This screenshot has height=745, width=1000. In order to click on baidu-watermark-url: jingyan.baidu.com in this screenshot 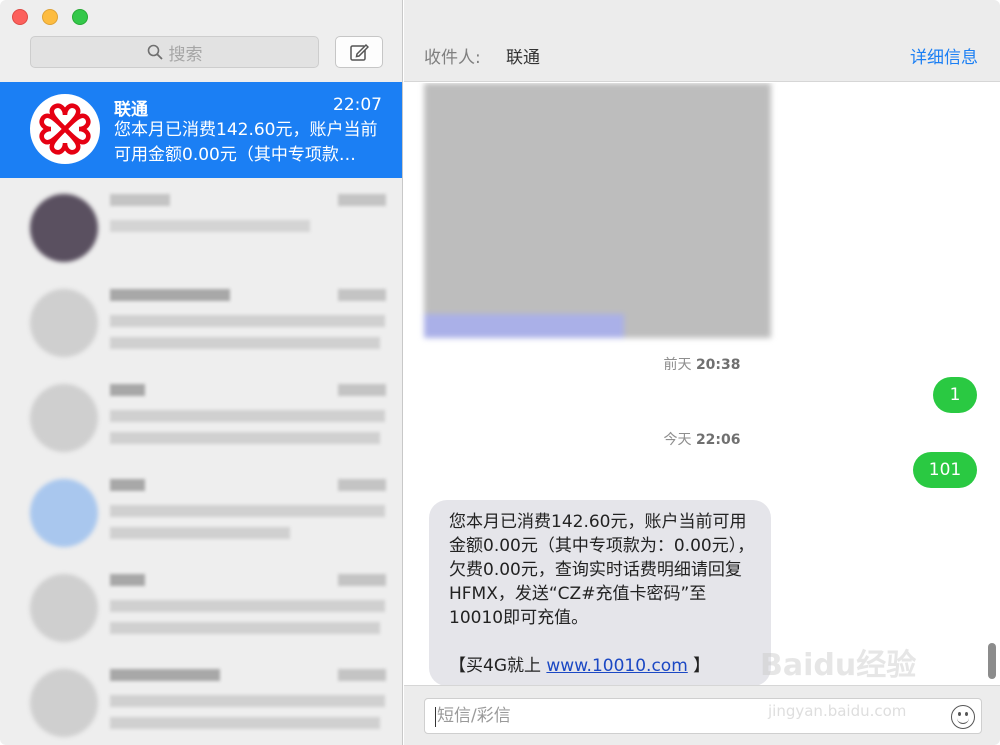, I will do `click(837, 711)`.